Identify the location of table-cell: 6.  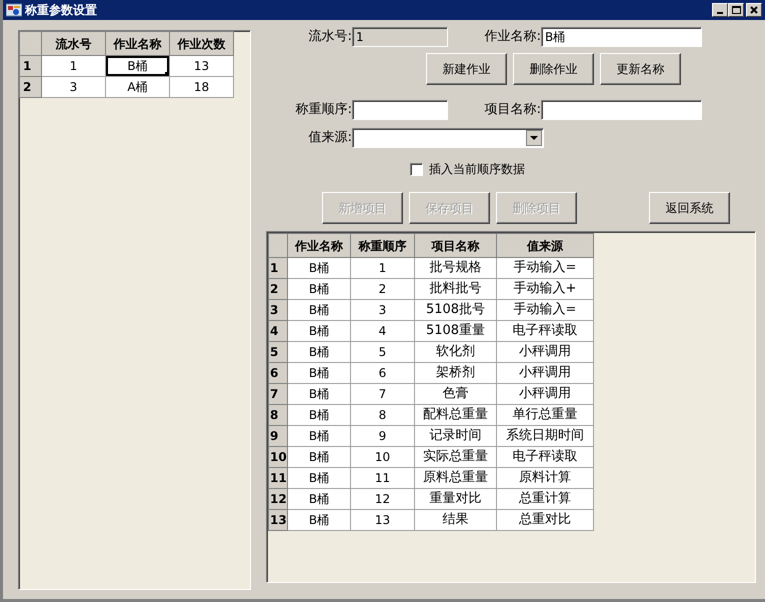
(382, 373).